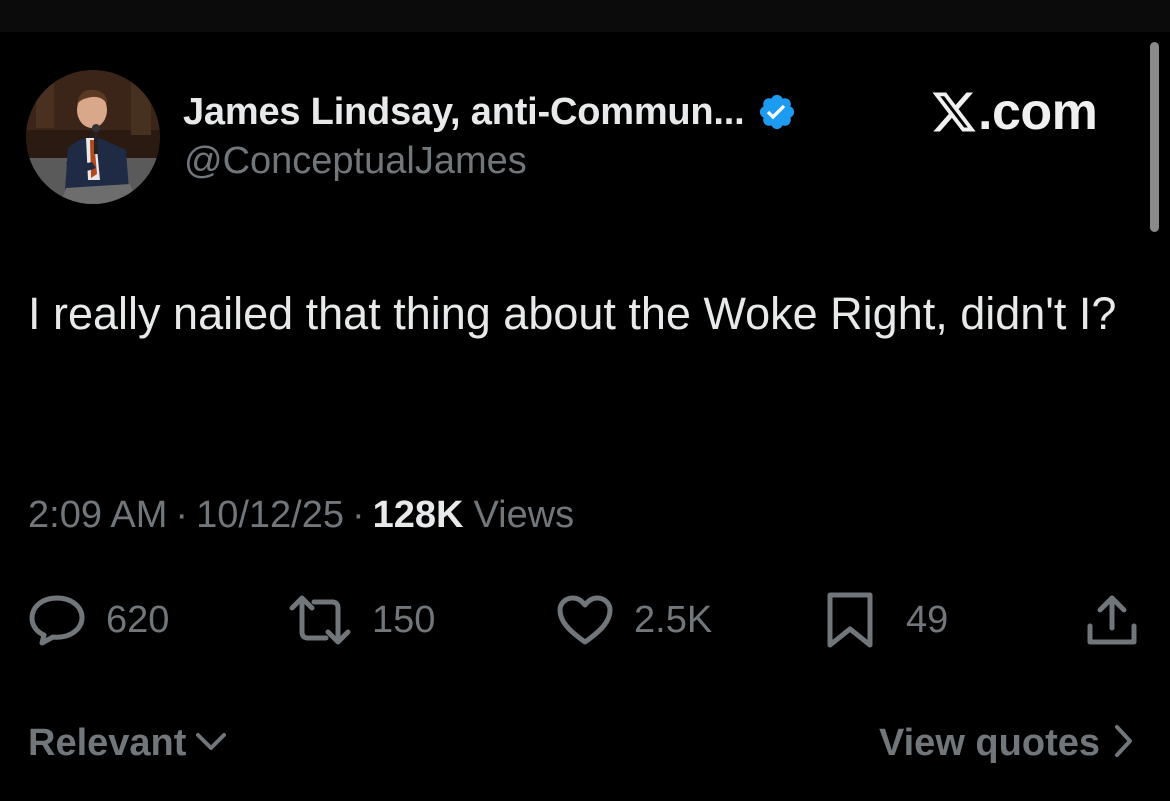 This screenshot has width=1170, height=801. Describe the element at coordinates (97, 515) in the screenshot. I see `tweet-time: 2:09 AM` at that location.